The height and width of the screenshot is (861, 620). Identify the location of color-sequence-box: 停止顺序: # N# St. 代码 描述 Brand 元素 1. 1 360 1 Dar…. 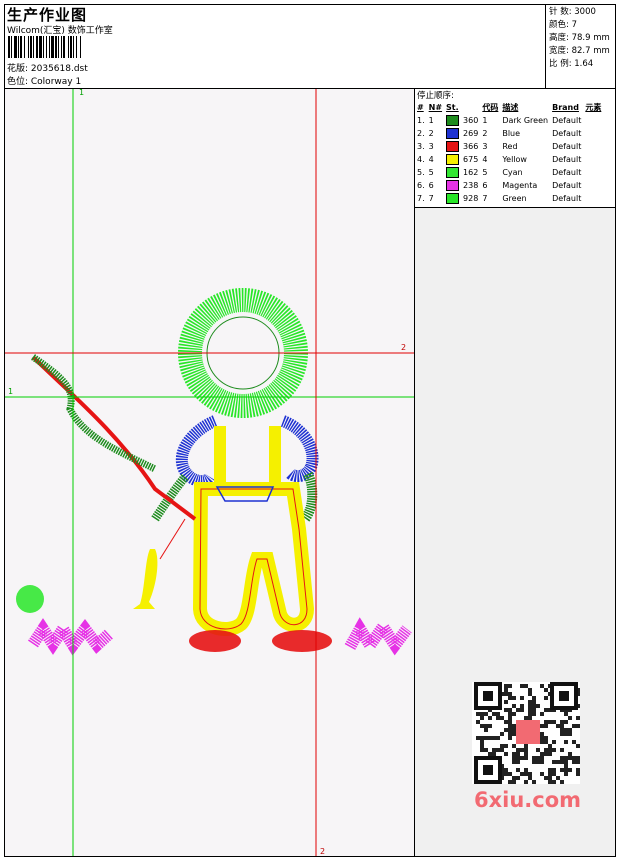
(515, 148).